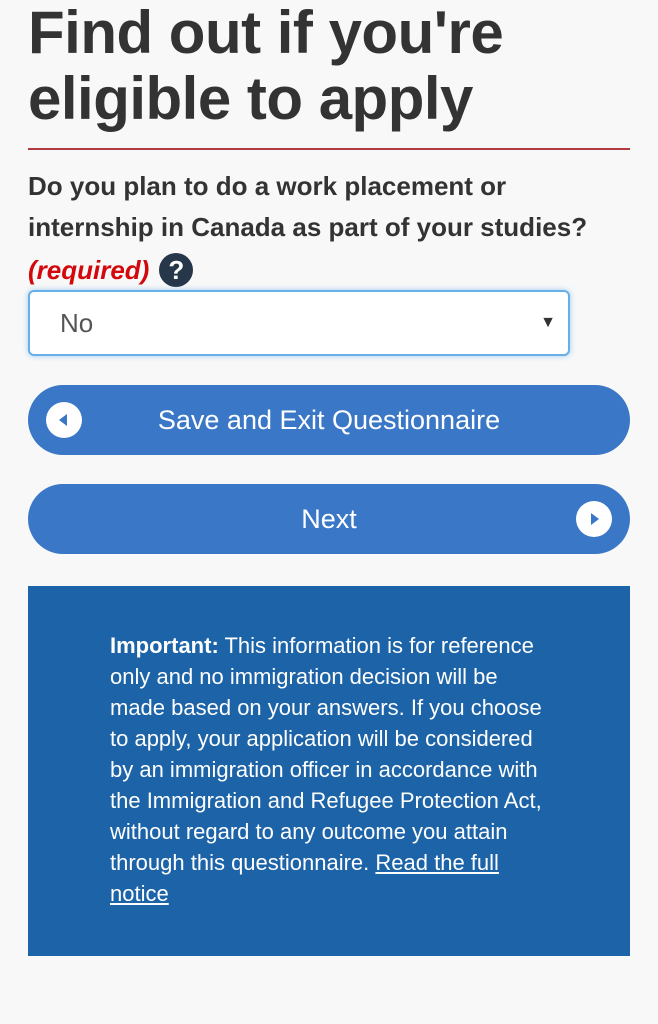 The height and width of the screenshot is (1024, 658). What do you see at coordinates (299, 323) in the screenshot?
I see `answer-select: No ▼` at bounding box center [299, 323].